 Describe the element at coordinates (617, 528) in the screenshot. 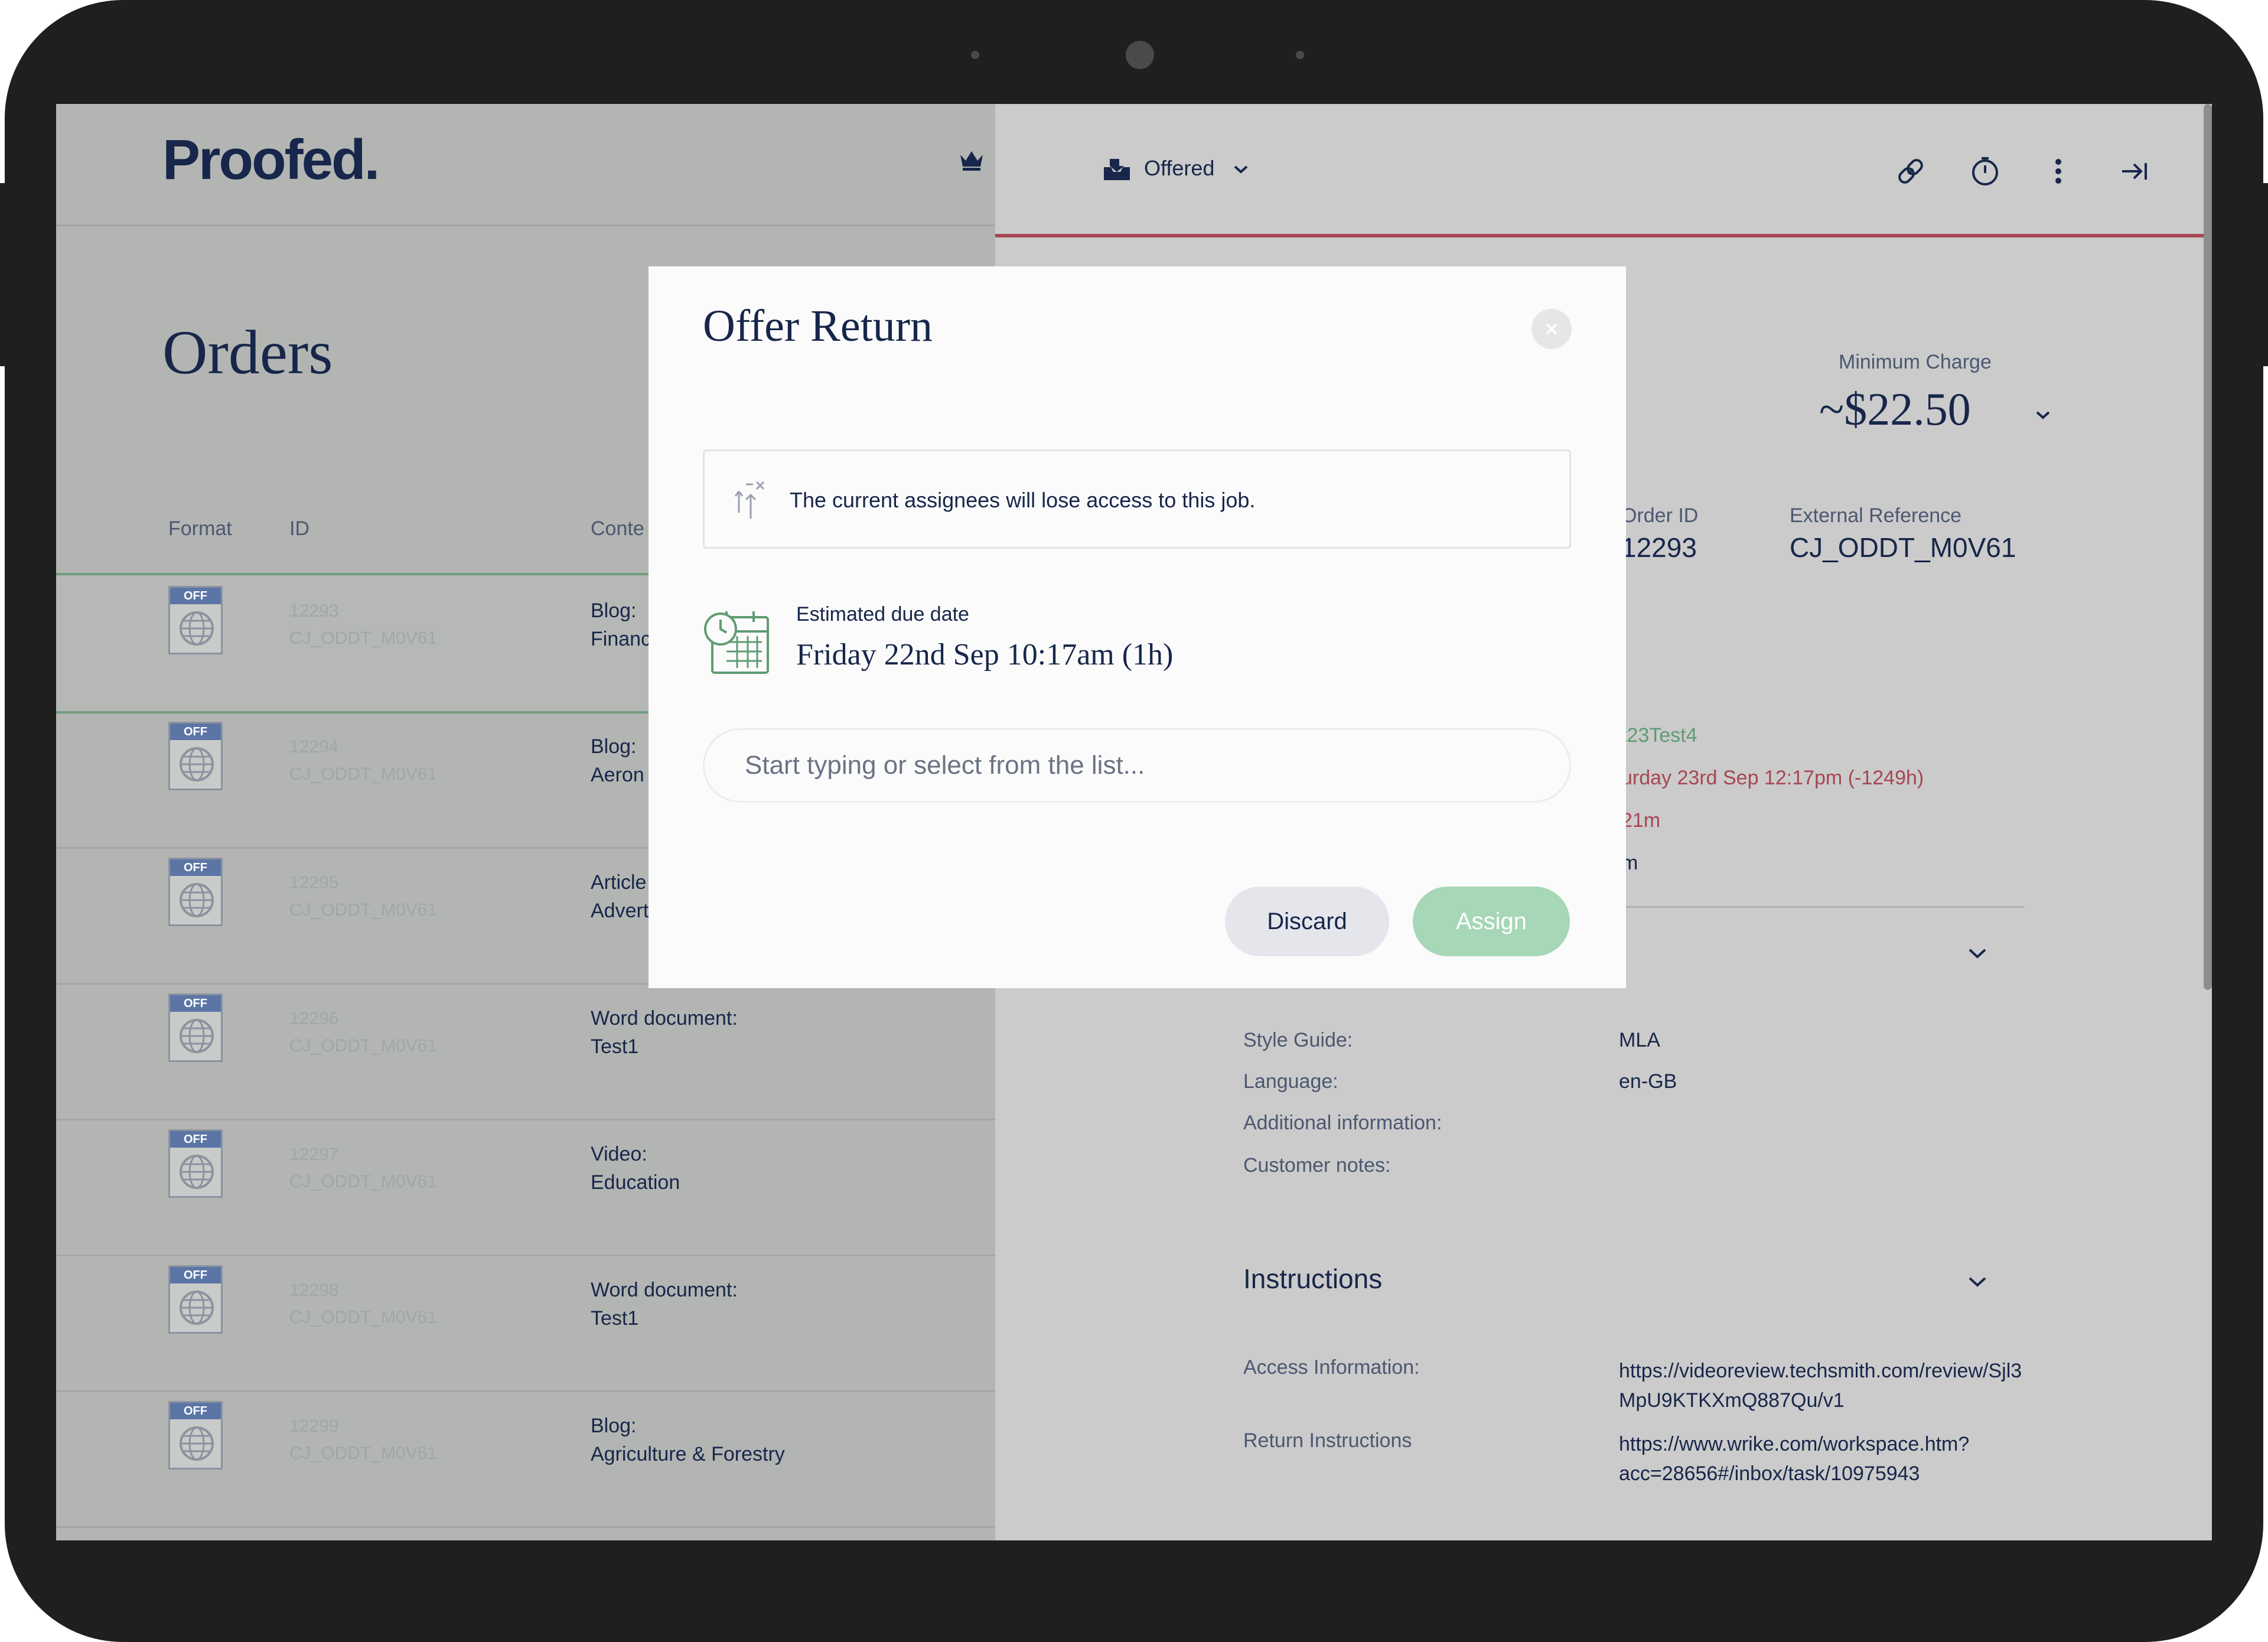

I see `column-header-content: Conte` at that location.